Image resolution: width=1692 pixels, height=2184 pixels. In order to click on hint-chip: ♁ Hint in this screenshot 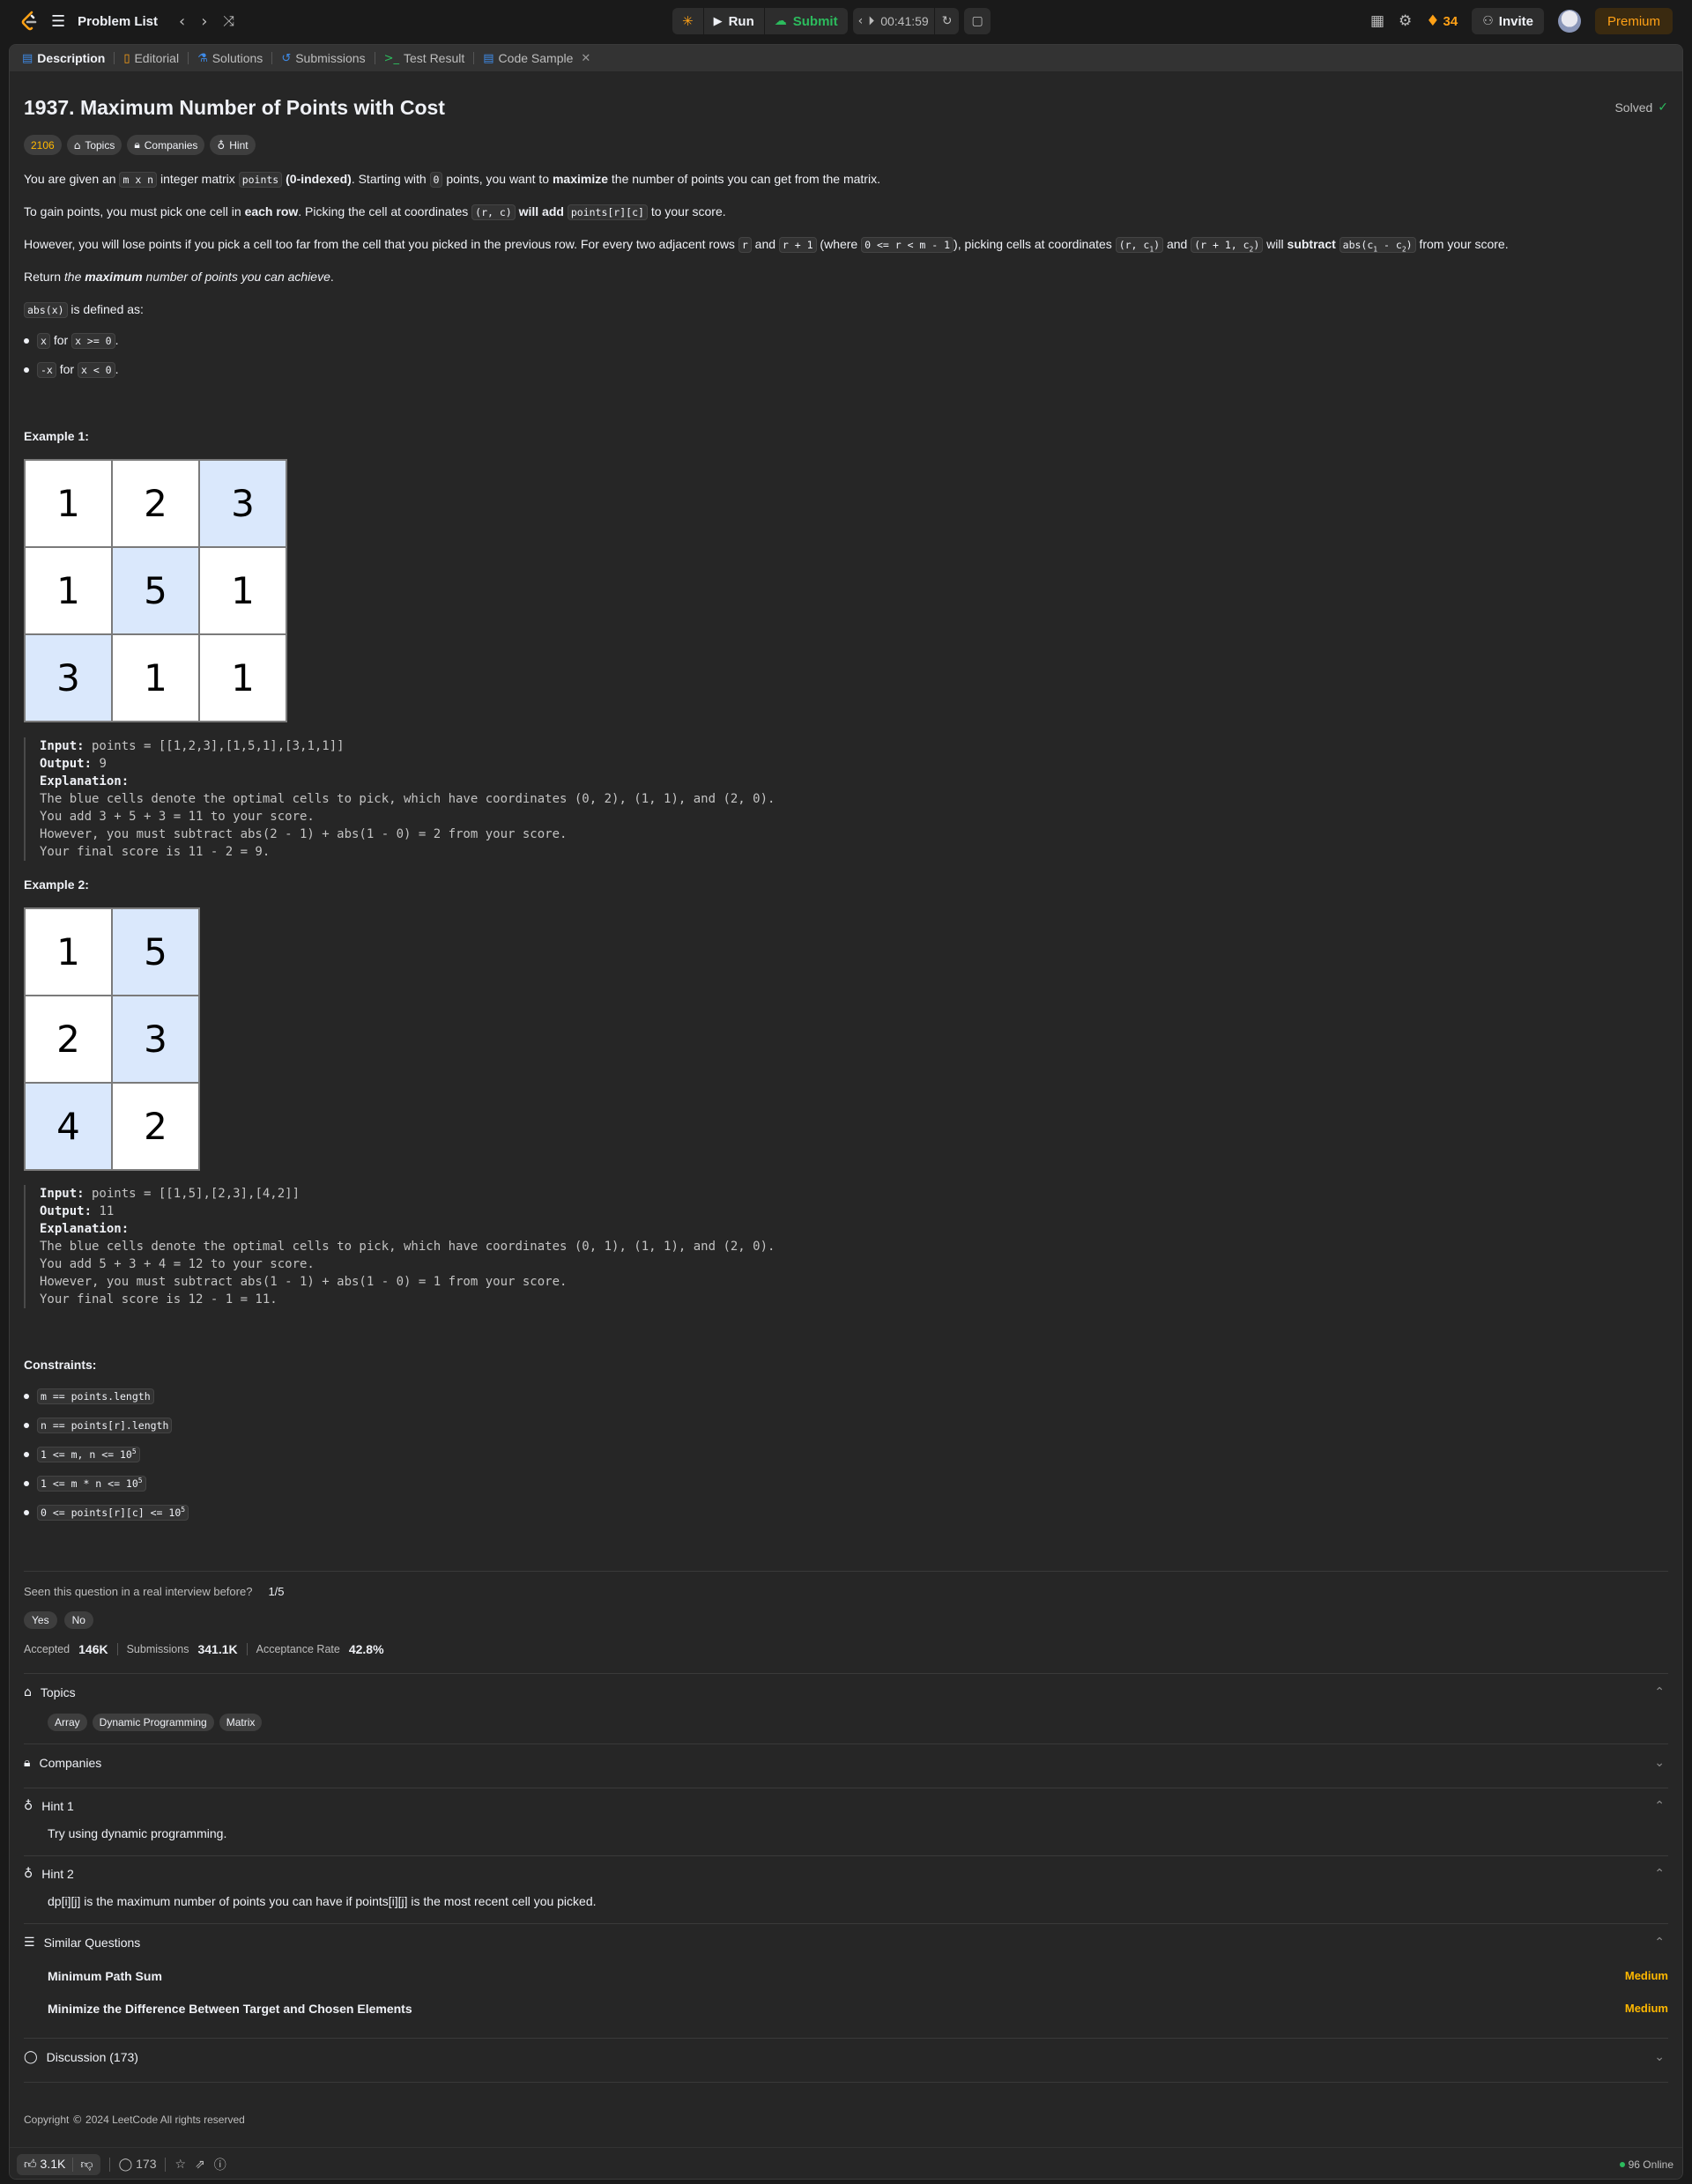, I will do `click(233, 145)`.